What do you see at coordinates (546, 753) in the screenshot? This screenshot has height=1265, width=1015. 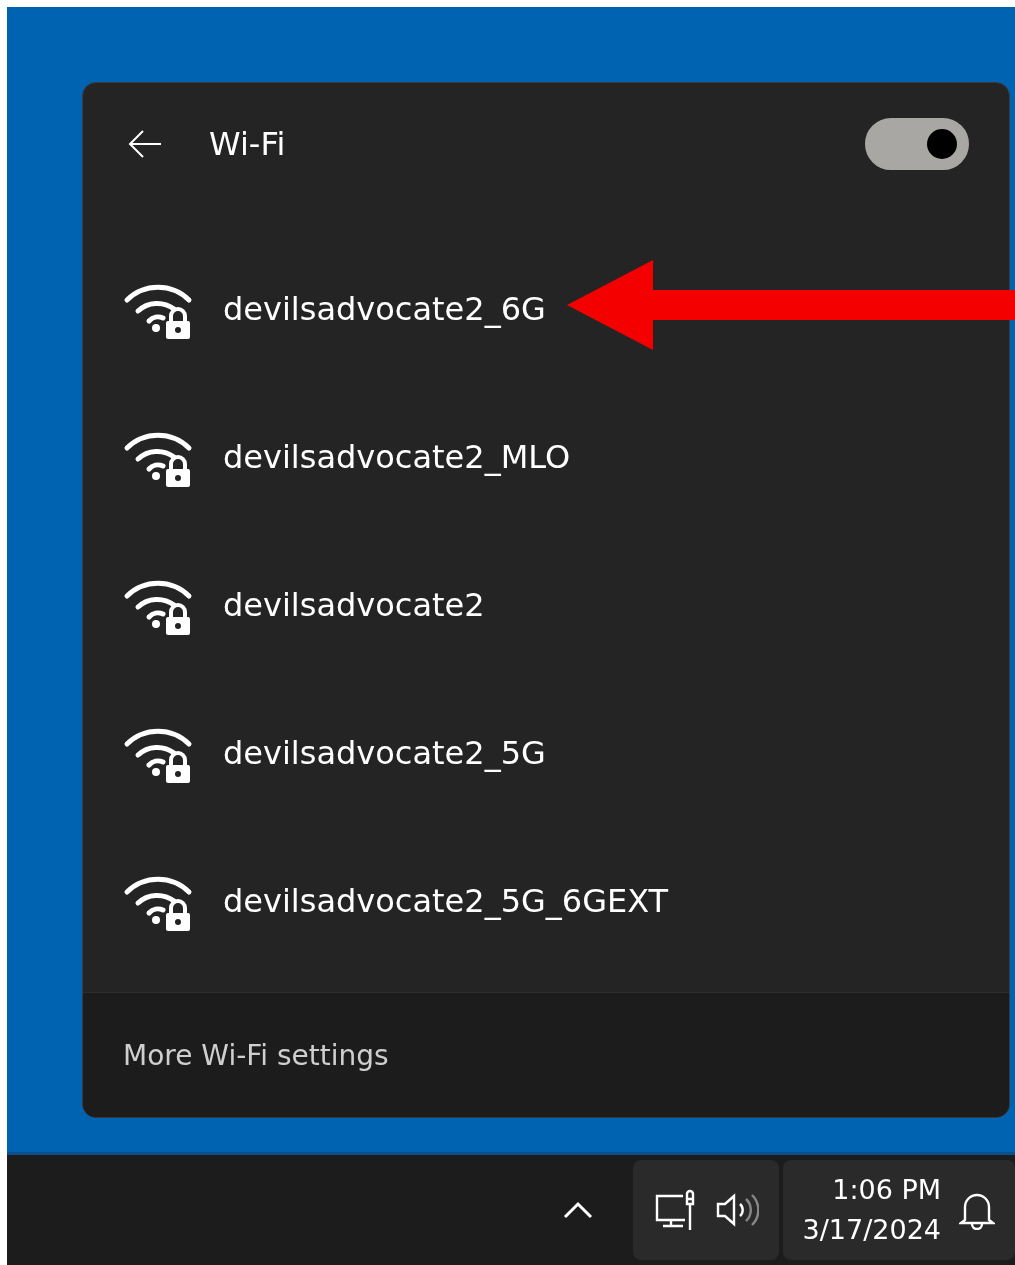 I see `network-item: devilsadvocate2_5G` at bounding box center [546, 753].